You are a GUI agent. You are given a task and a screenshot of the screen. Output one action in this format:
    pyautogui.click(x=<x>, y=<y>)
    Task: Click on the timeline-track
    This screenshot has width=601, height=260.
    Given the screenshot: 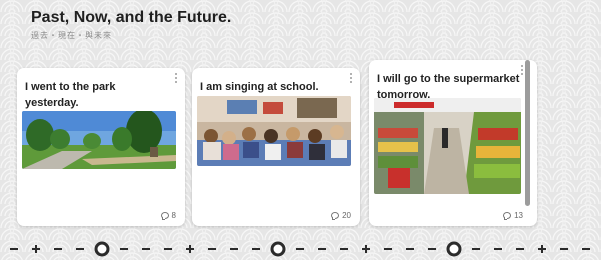 What is the action you would take?
    pyautogui.click(x=300, y=249)
    